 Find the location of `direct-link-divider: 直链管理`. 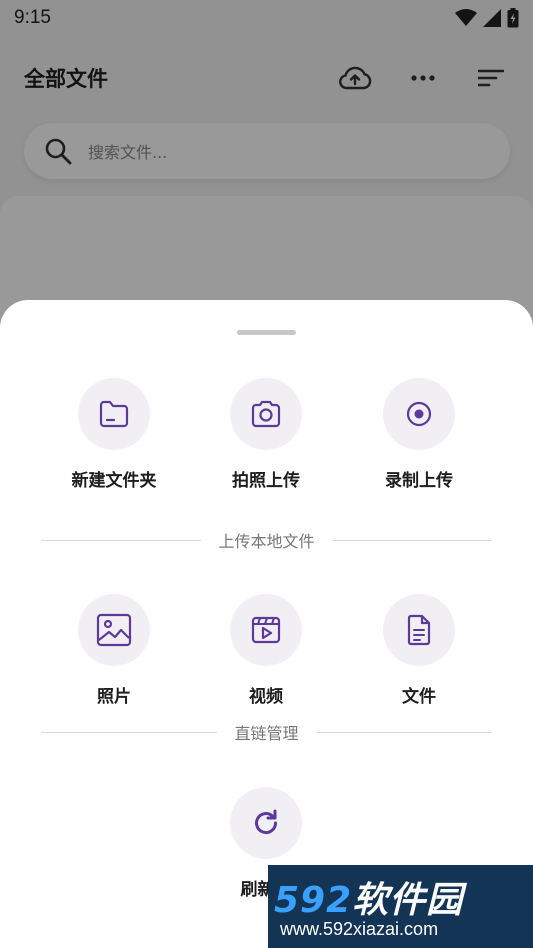

direct-link-divider: 直链管理 is located at coordinates (267, 732).